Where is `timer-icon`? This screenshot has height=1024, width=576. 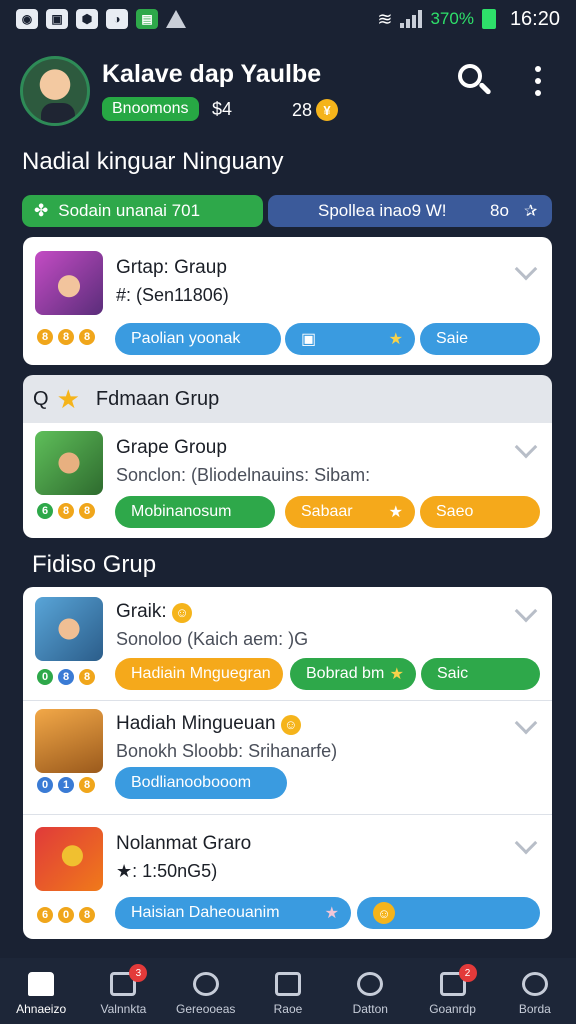 timer-icon is located at coordinates (205, 984).